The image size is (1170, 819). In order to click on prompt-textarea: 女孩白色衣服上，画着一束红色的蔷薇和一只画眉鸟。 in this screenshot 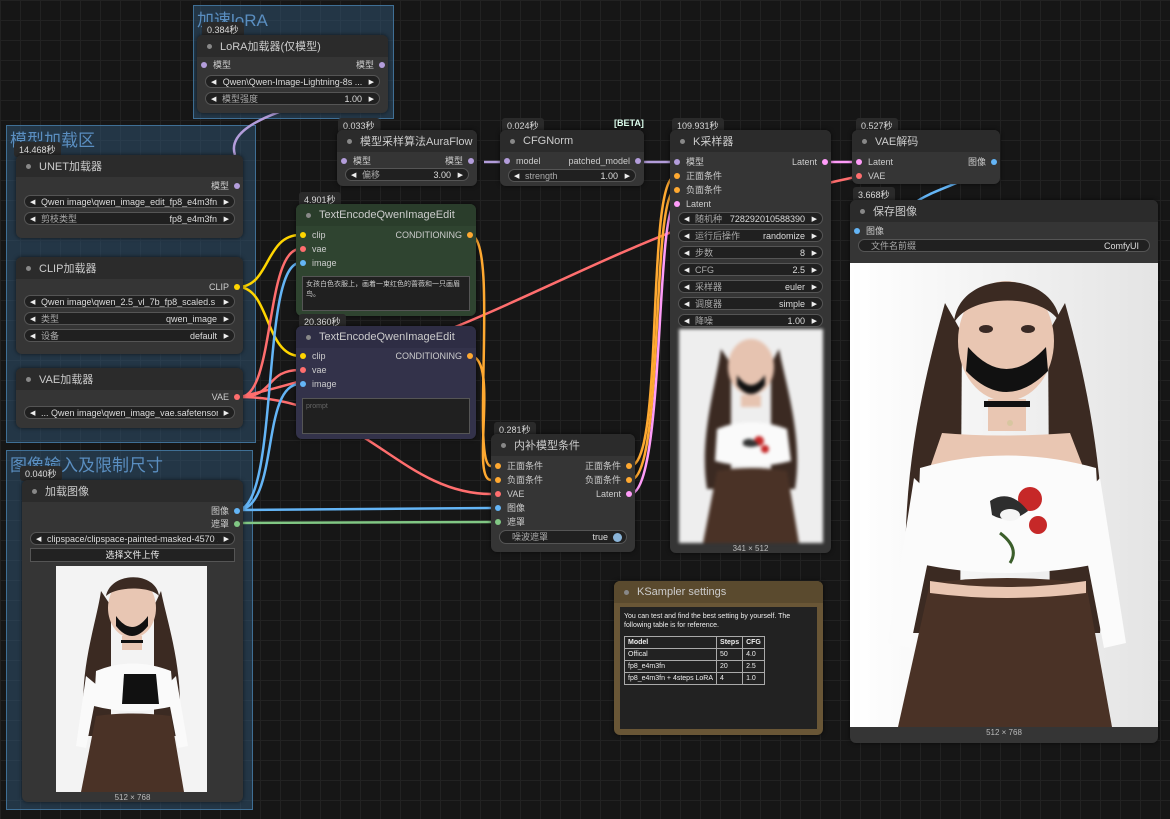, I will do `click(386, 293)`.